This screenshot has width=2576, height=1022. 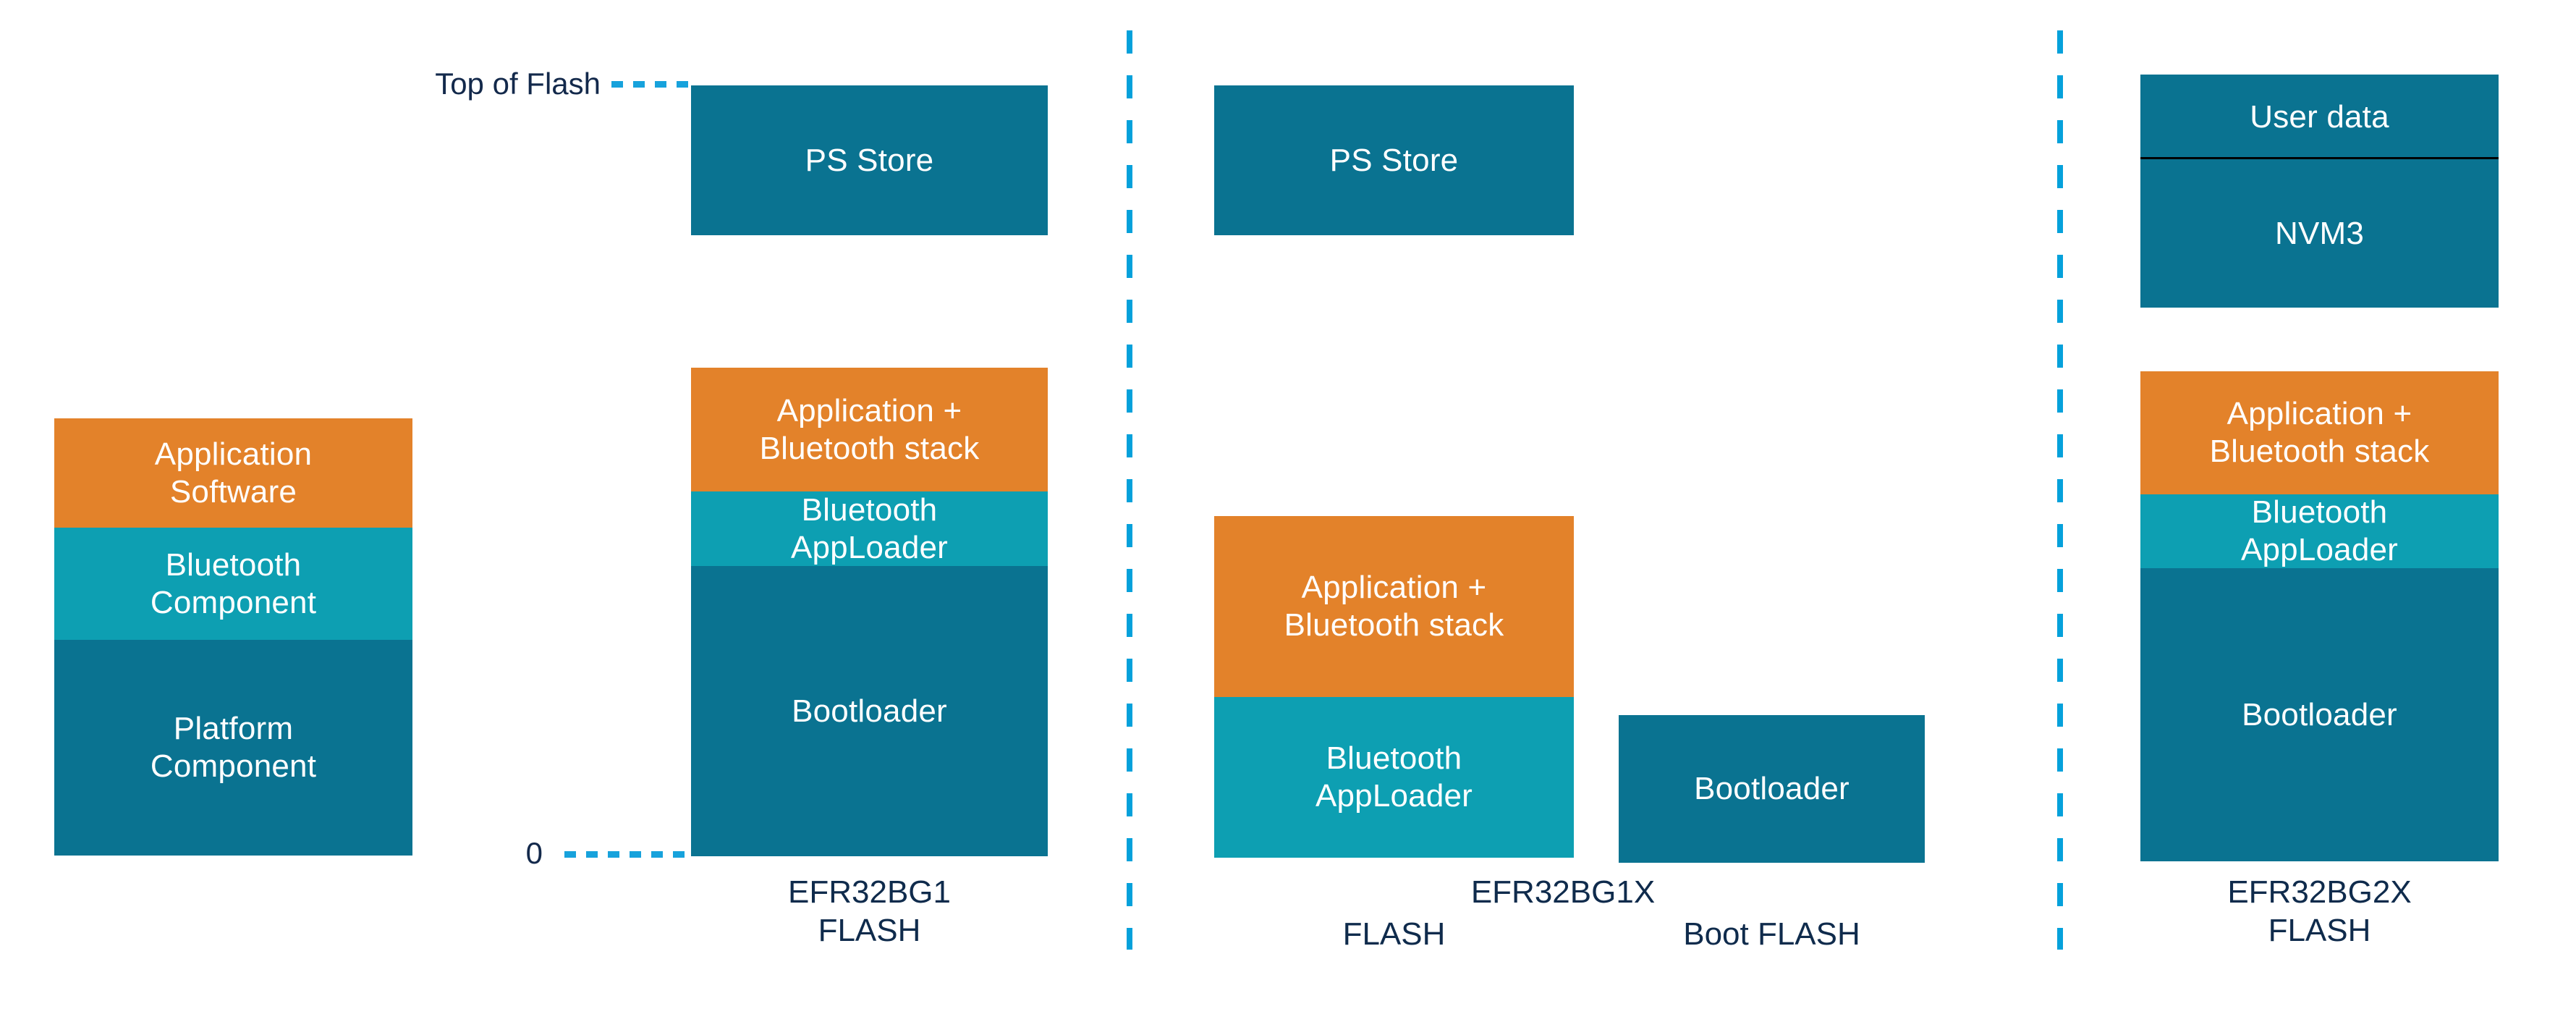 I want to click on block-bootloader-boot-flash: Bootloader, so click(x=1772, y=789).